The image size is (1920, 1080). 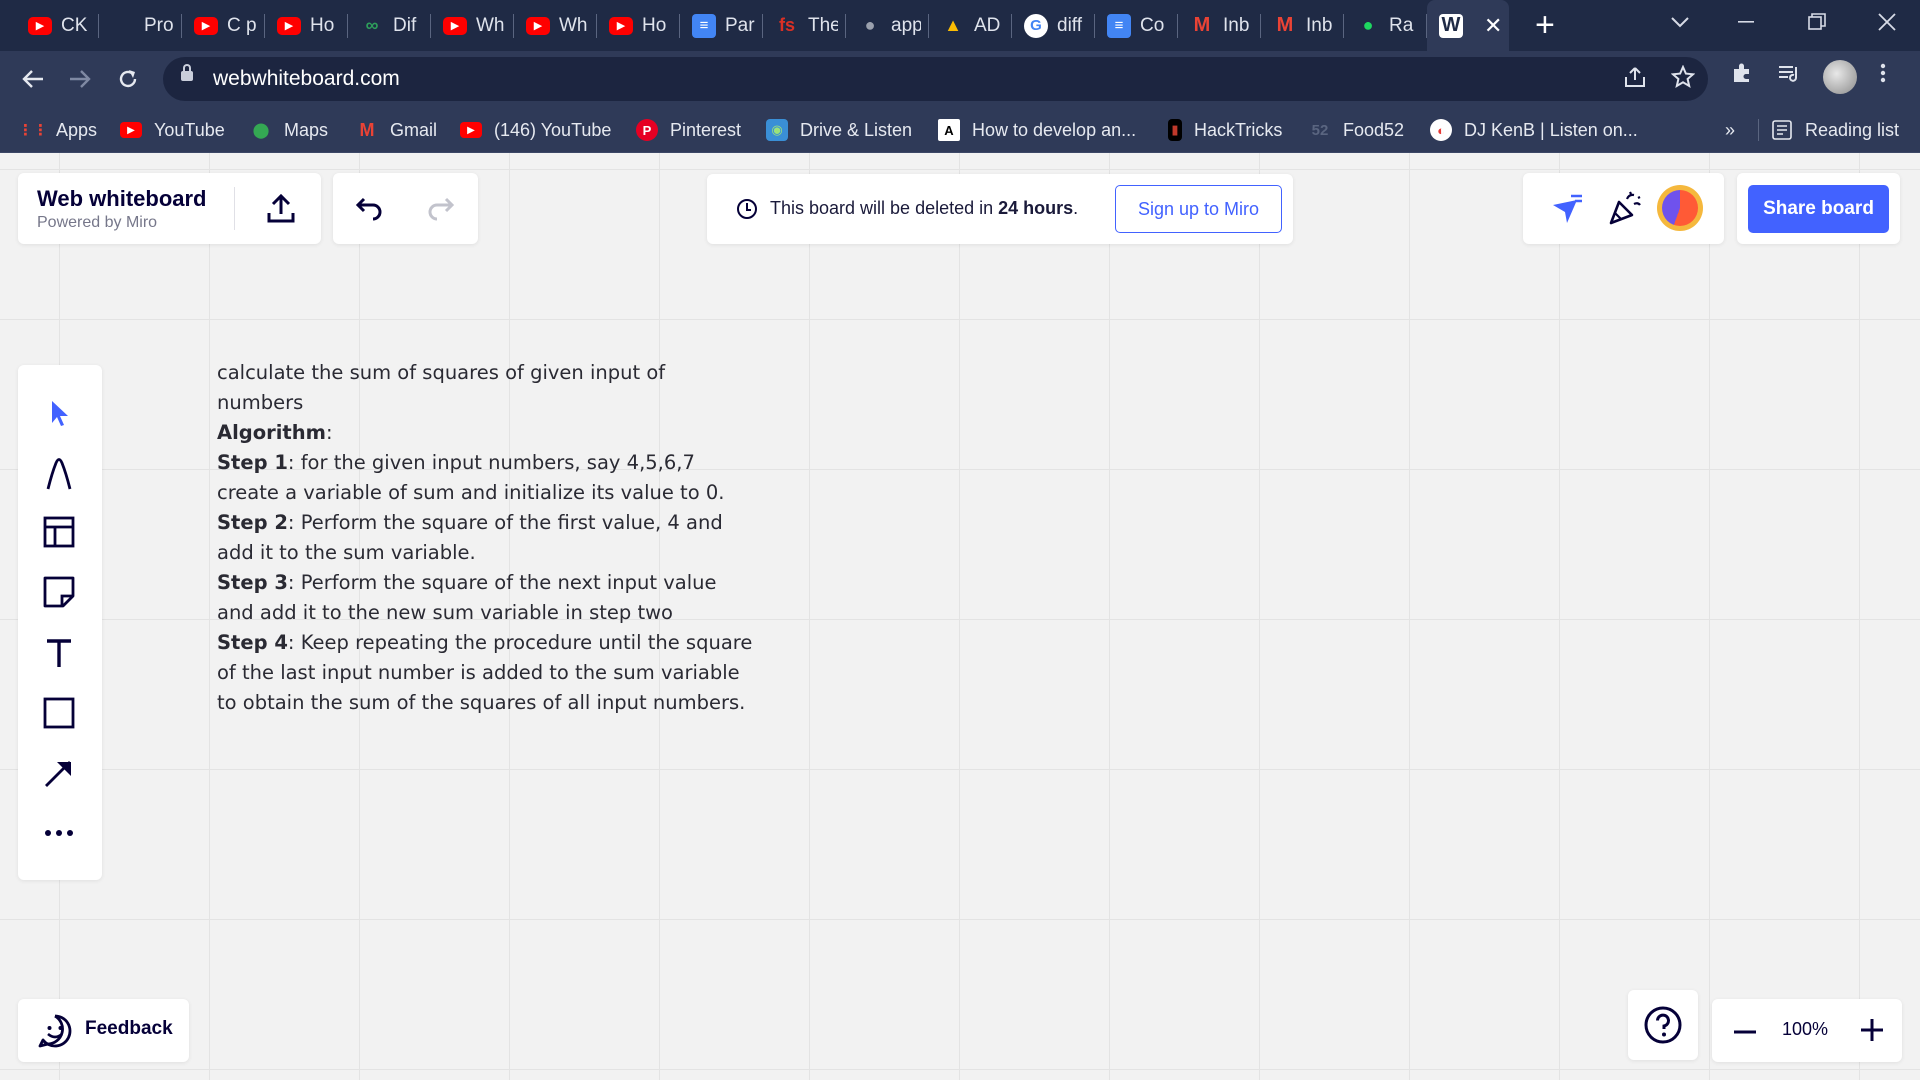 I want to click on apps-icon: ⋮⋮, so click(x=33, y=130).